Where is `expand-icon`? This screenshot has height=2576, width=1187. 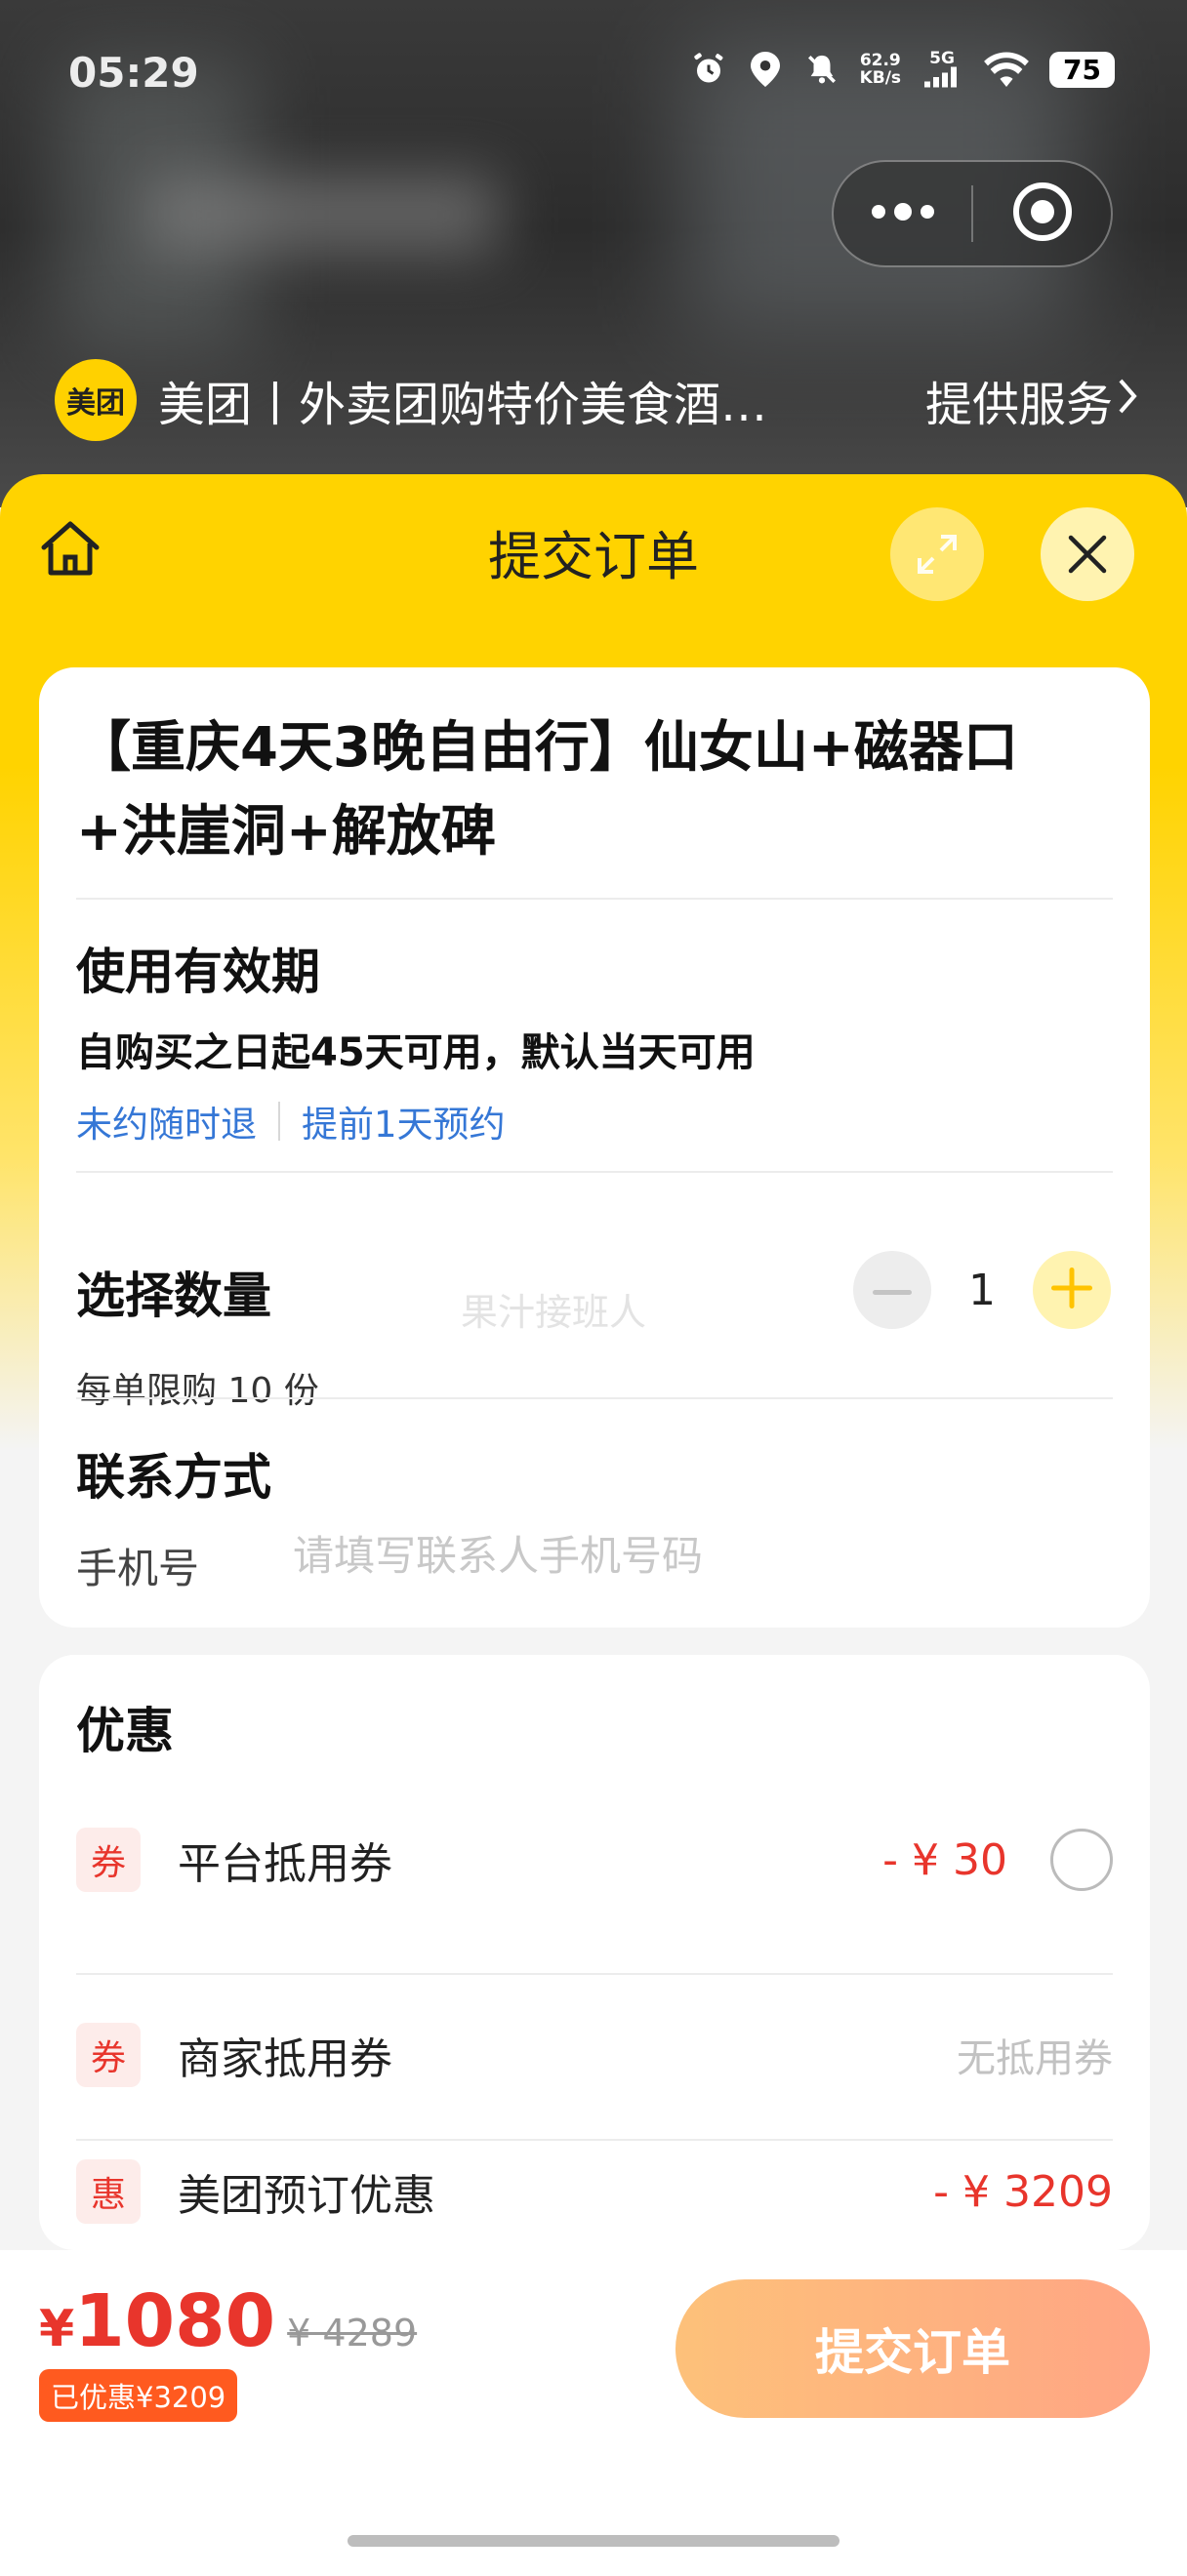 expand-icon is located at coordinates (937, 554).